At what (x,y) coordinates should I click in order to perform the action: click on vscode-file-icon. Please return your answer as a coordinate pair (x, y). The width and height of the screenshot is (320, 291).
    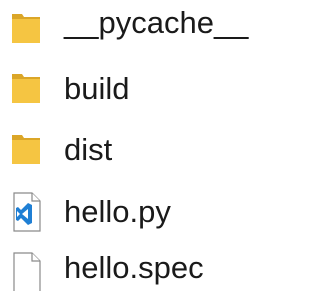
    Looking at the image, I should click on (27, 212).